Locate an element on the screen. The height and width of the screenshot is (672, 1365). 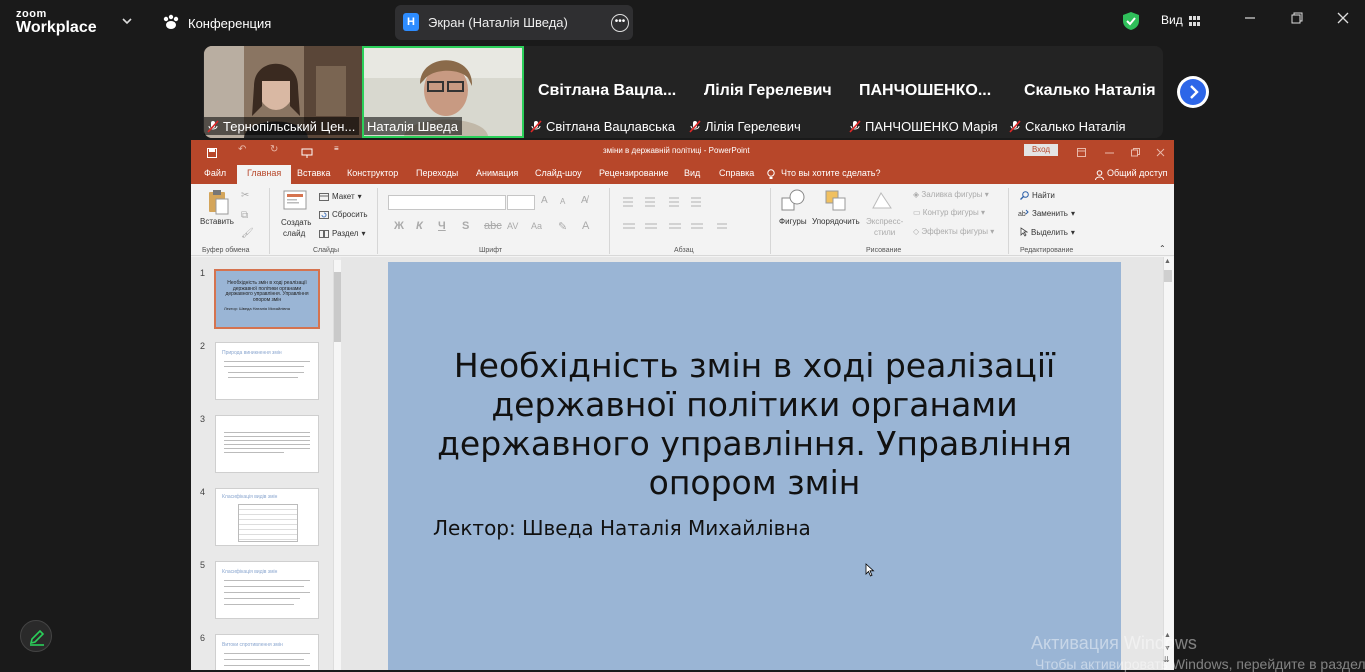
quick-styles-label-2: стили is located at coordinates (884, 232).